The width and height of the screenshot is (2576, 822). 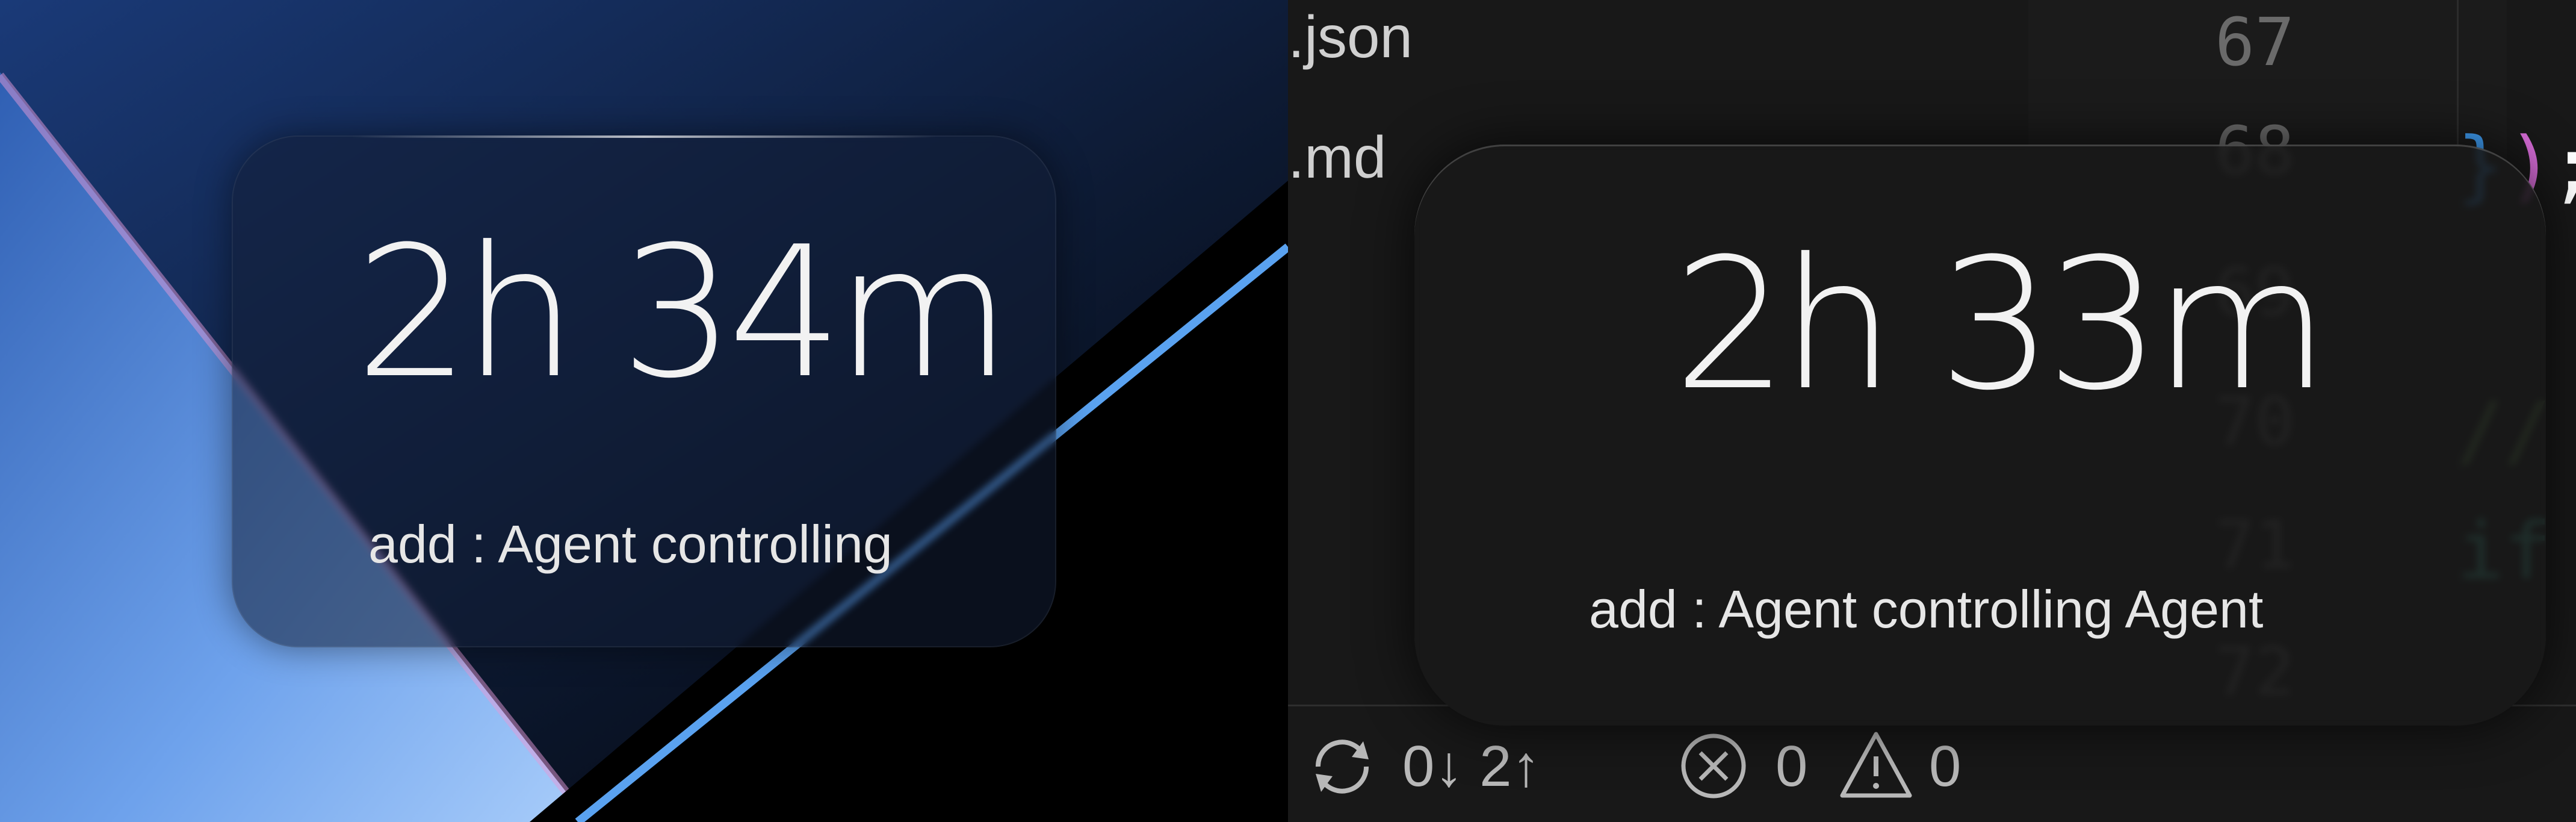 What do you see at coordinates (2562, 165) in the screenshot?
I see `code-semicolon: ;` at bounding box center [2562, 165].